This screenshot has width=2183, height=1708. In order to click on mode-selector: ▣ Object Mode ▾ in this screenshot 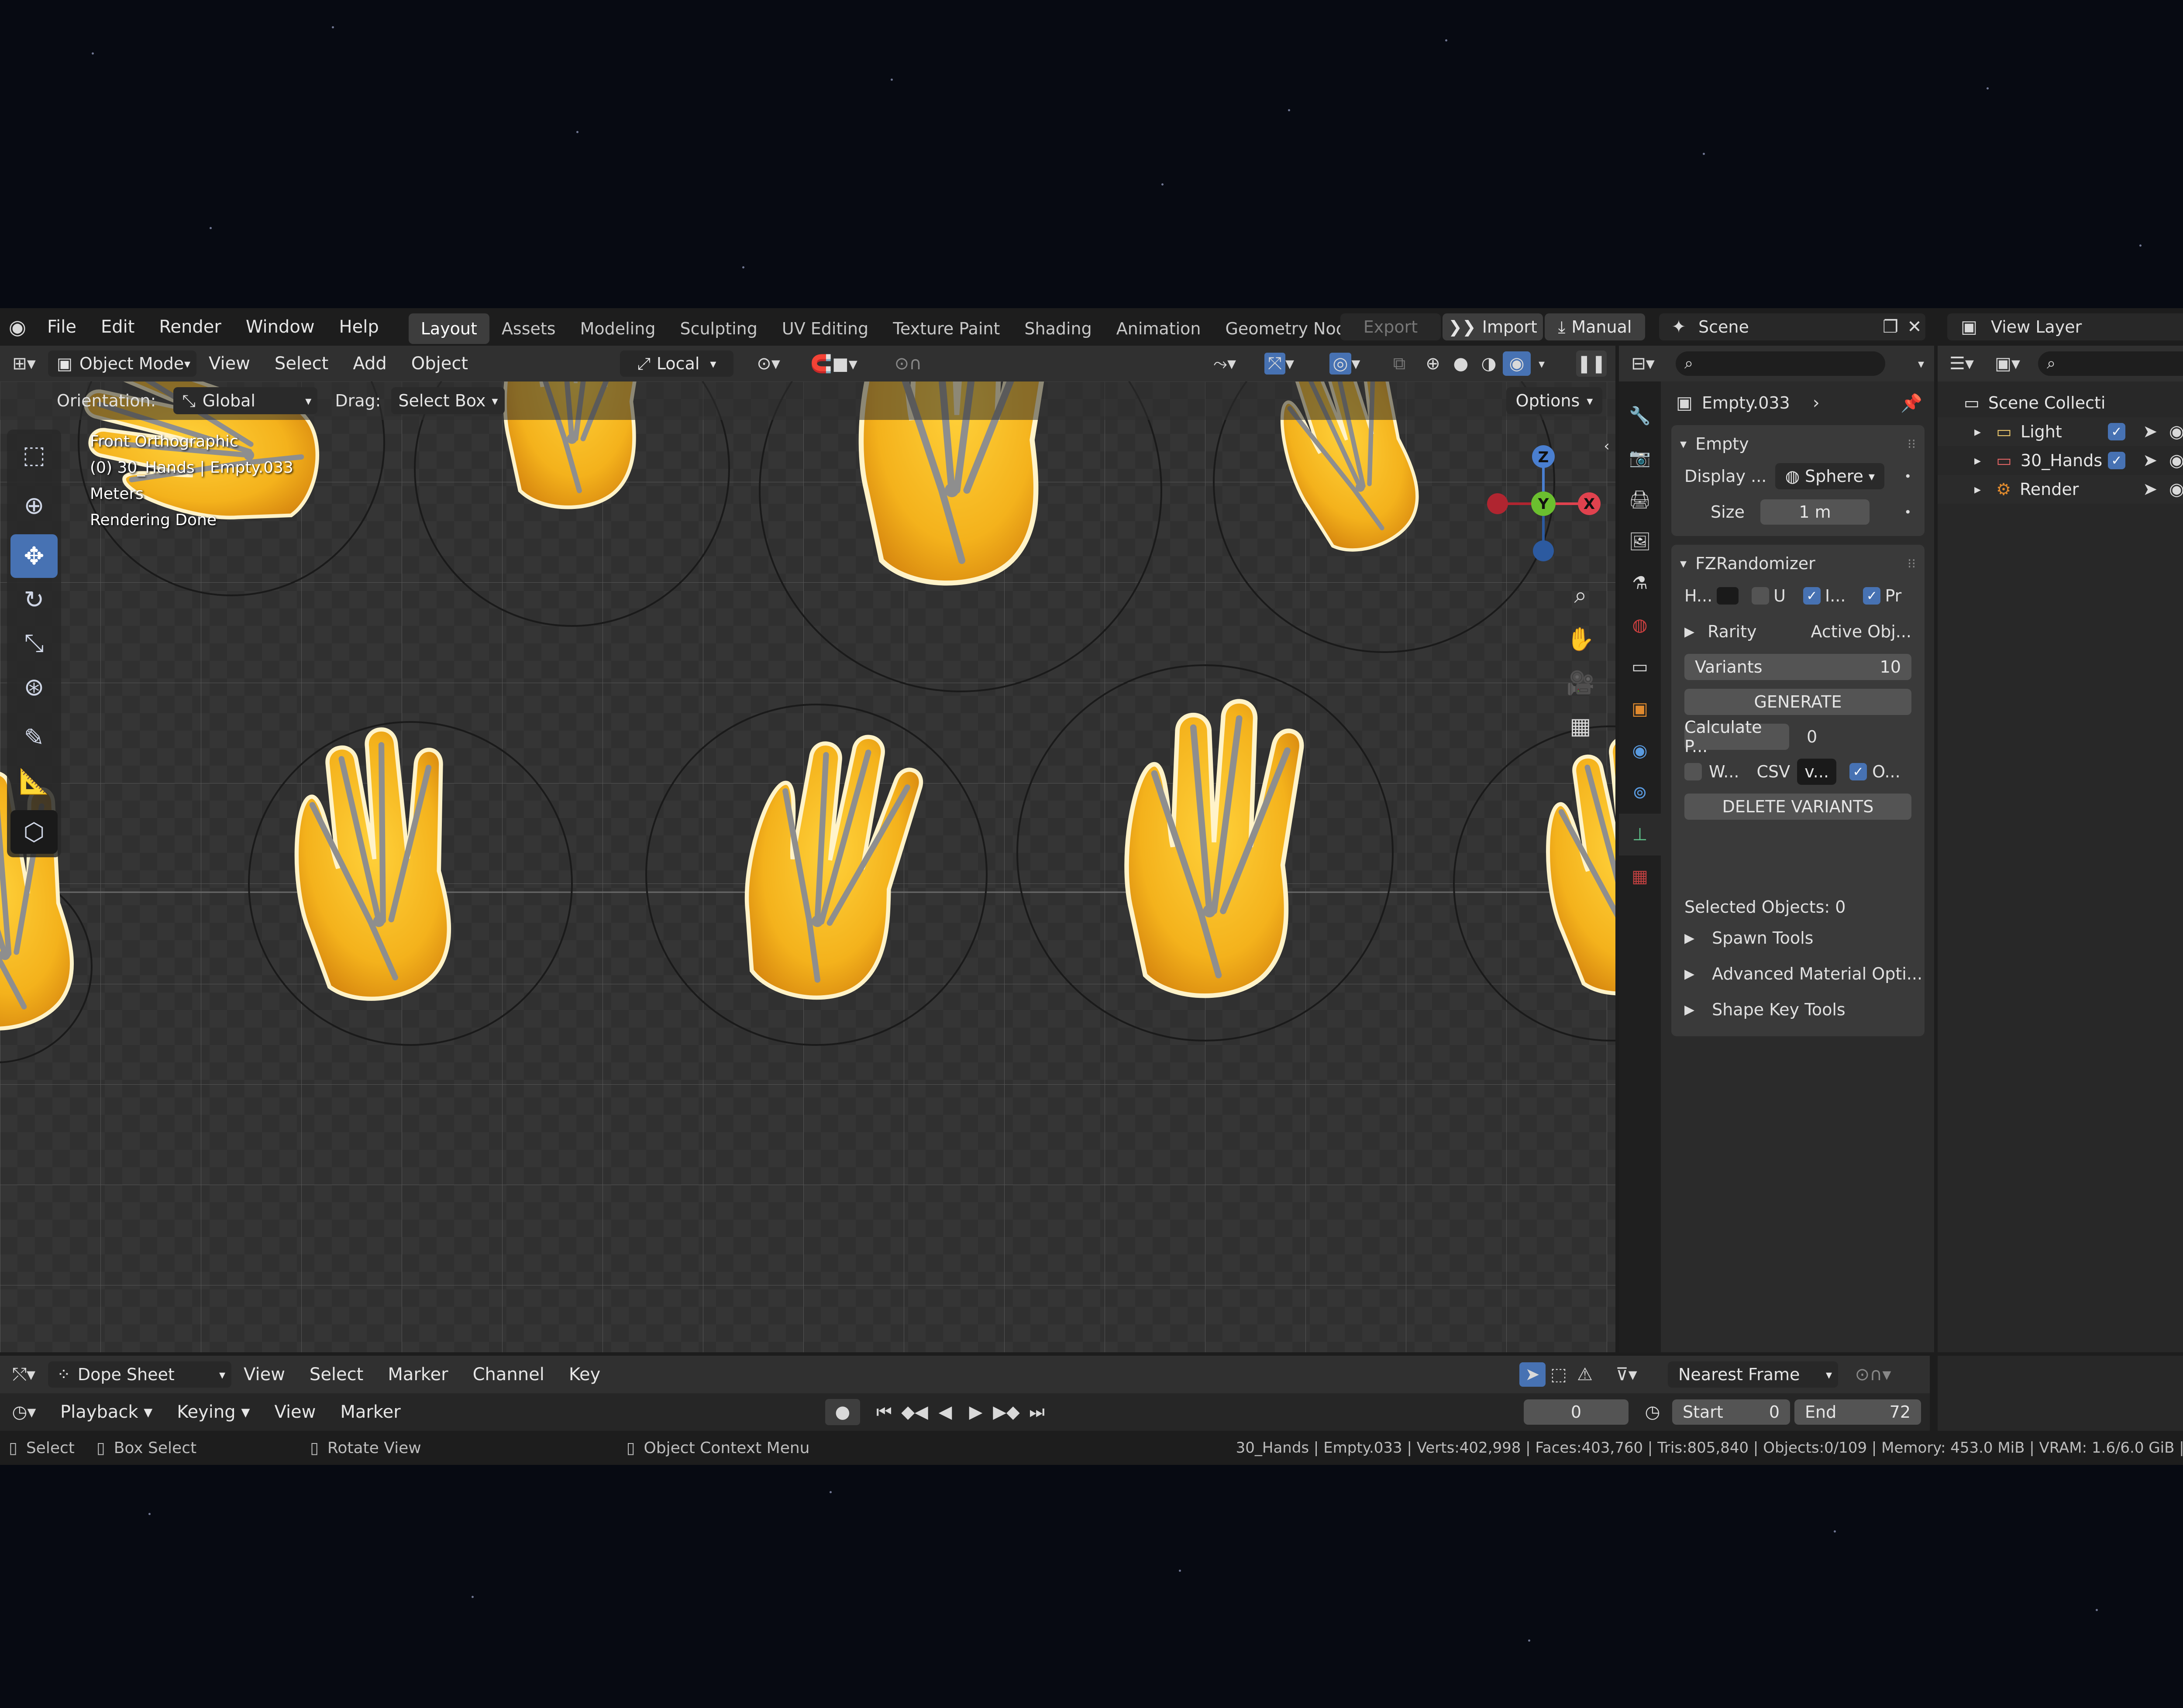, I will do `click(122, 364)`.